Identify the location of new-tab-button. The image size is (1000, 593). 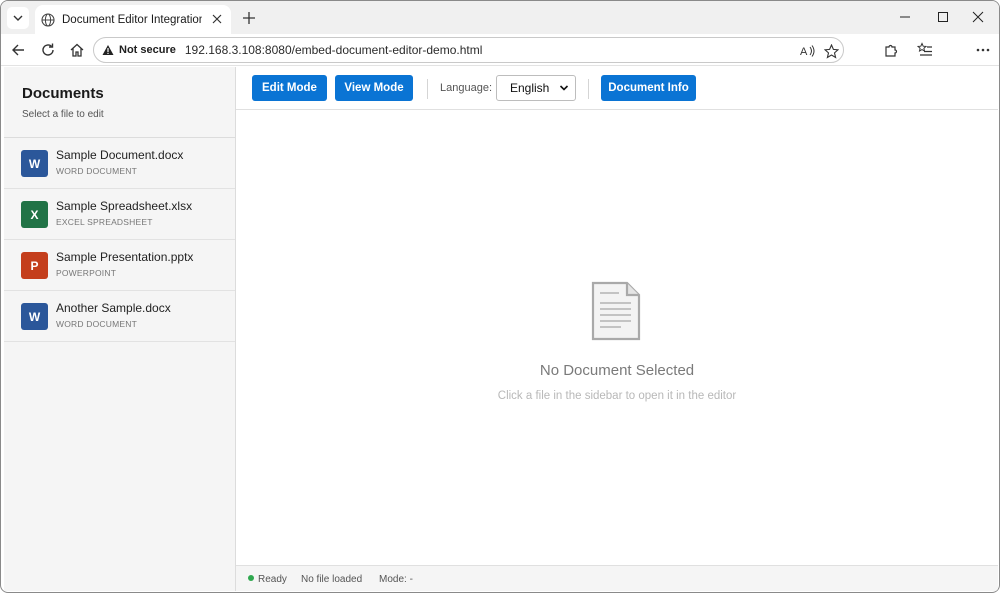
(249, 18).